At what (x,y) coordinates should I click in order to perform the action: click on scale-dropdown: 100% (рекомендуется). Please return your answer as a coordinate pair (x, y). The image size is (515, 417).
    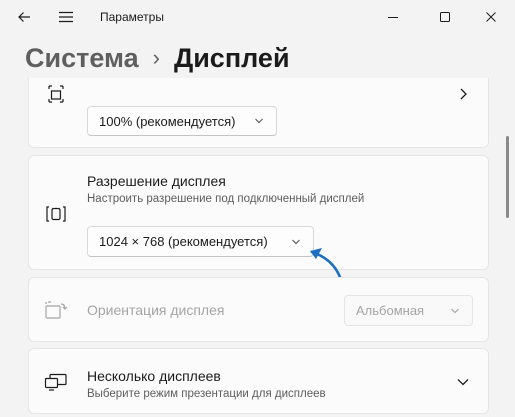
    Looking at the image, I should click on (182, 121).